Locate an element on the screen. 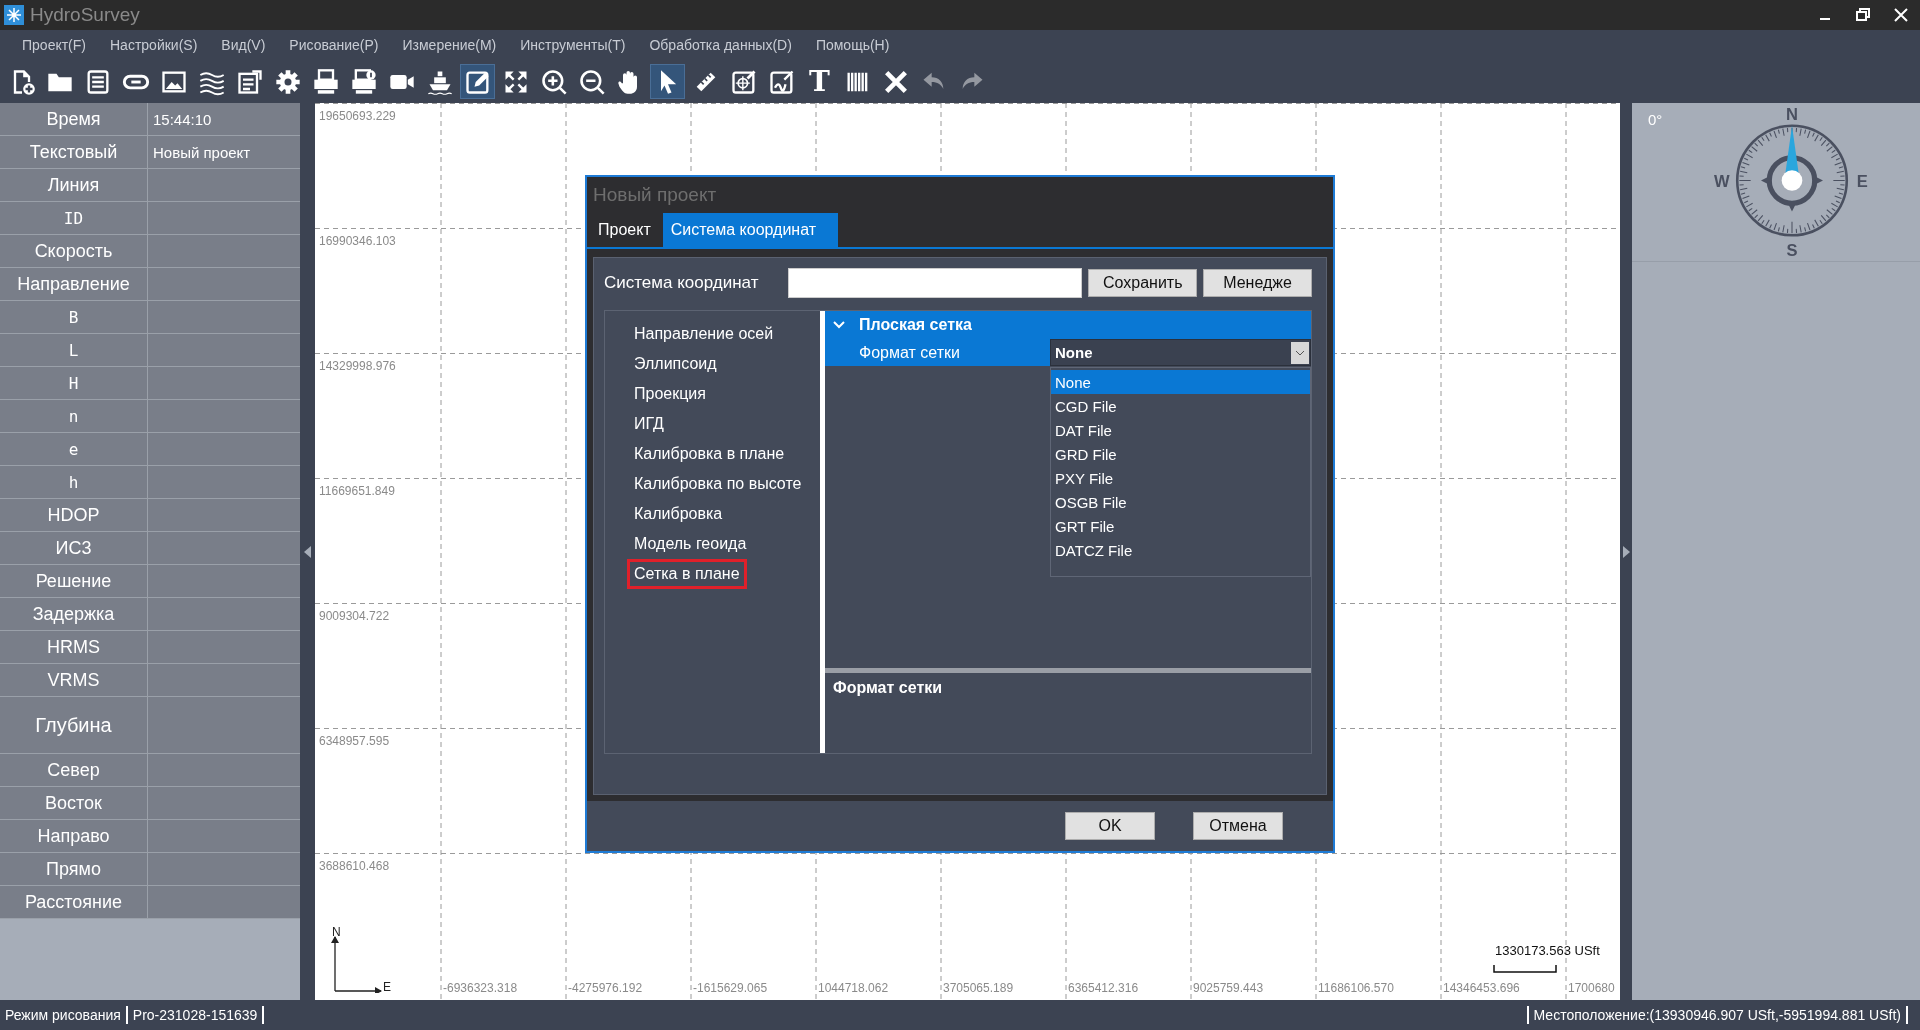 This screenshot has height=1030, width=1920. list-item: Эллипсоид is located at coordinates (675, 364).